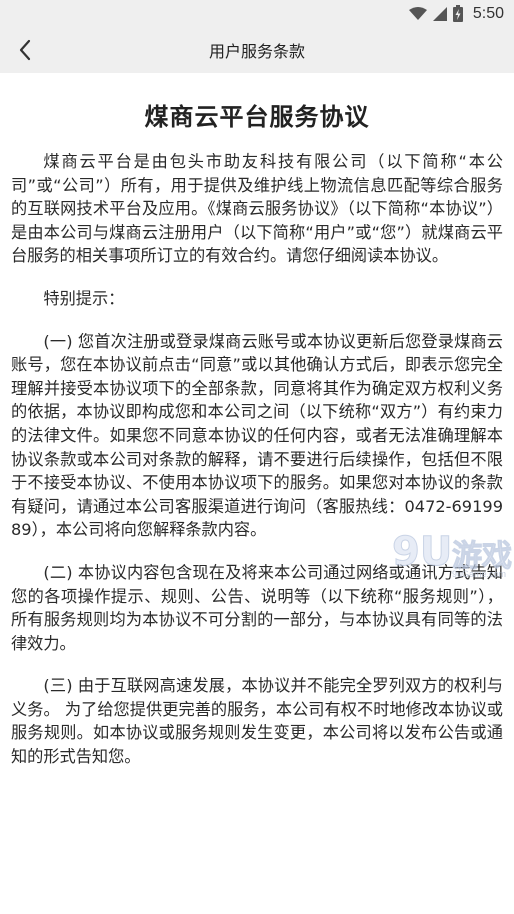 The width and height of the screenshot is (514, 914). I want to click on wifi-icon, so click(417, 13).